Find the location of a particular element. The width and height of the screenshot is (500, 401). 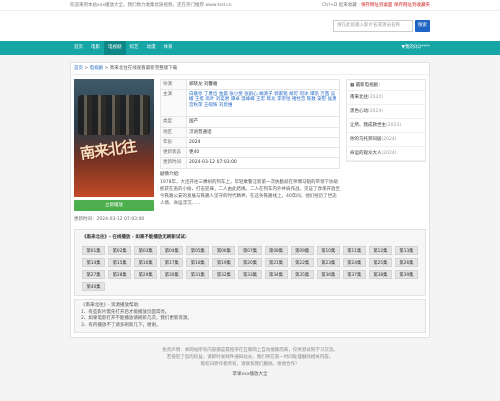

update-time: 更新时间：2024-03-12 07:03:00 is located at coordinates (109, 219).